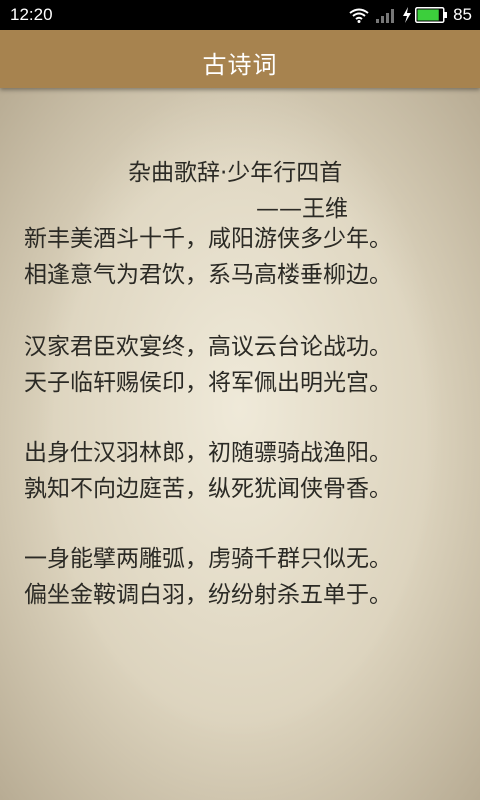 The image size is (480, 800). I want to click on wifi-icon, so click(359, 15).